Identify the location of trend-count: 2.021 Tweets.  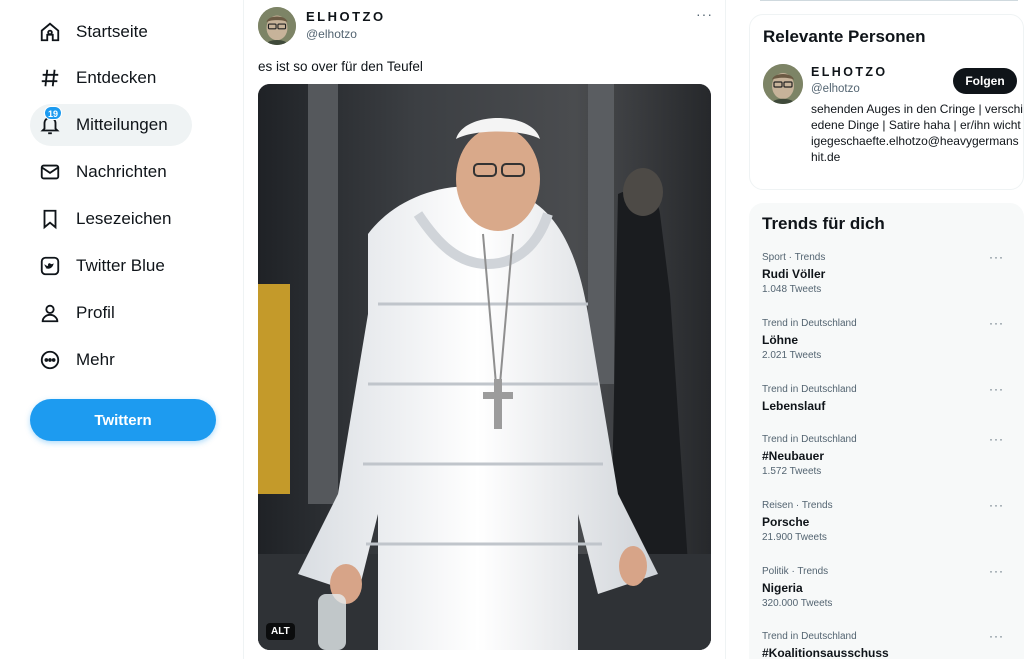
(792, 355).